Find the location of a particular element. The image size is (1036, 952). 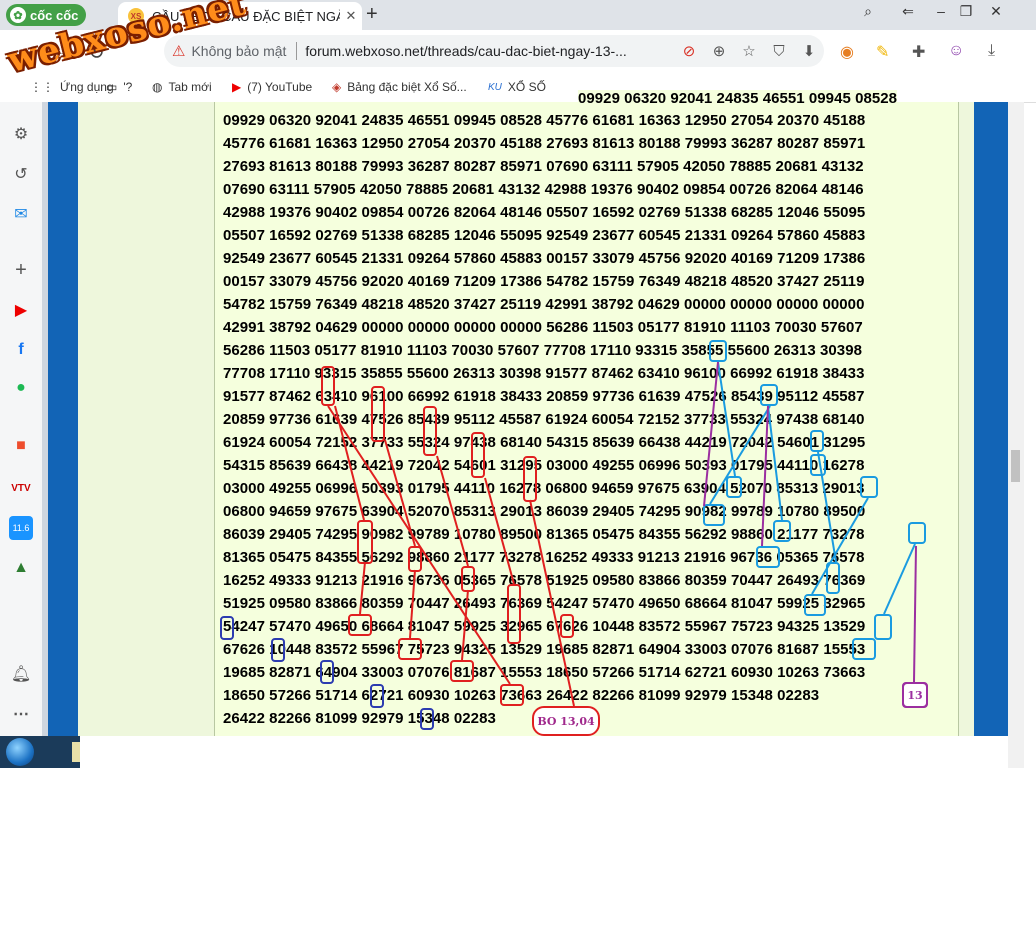

settings-icon: ⚙ is located at coordinates (21, 134).